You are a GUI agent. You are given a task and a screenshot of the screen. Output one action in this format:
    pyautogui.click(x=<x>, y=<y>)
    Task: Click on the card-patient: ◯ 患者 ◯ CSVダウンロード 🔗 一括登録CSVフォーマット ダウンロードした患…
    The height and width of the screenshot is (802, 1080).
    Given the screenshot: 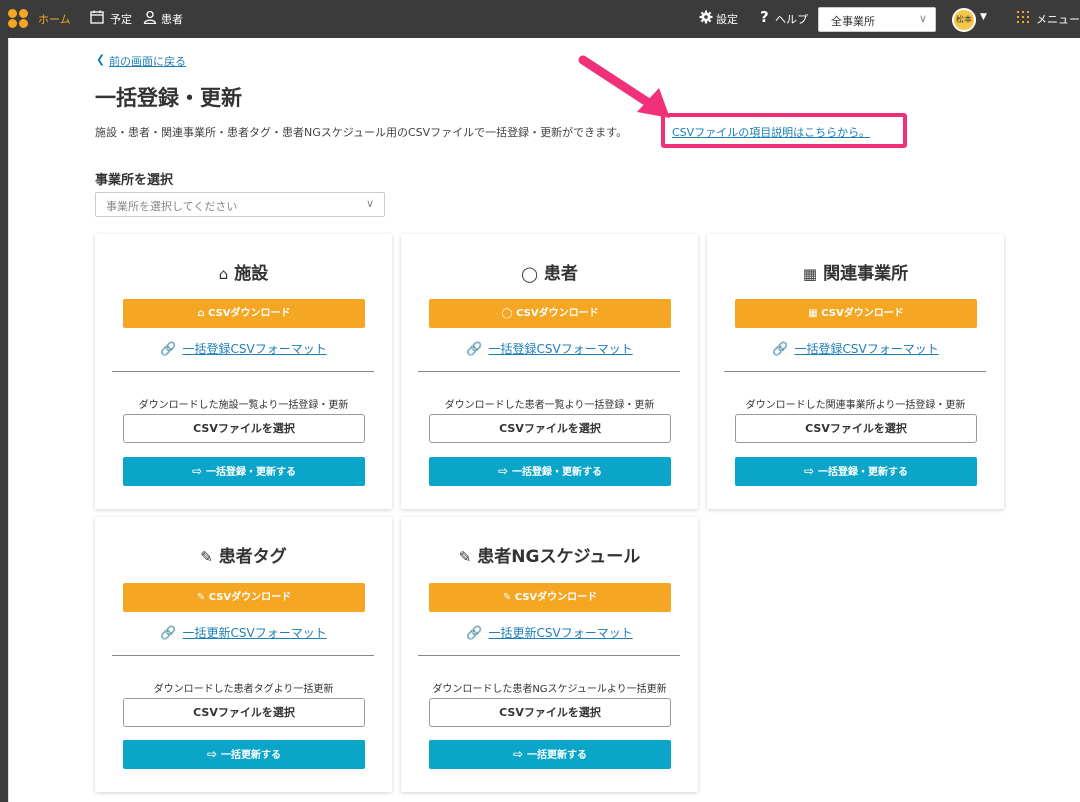 What is the action you would take?
    pyautogui.click(x=549, y=371)
    